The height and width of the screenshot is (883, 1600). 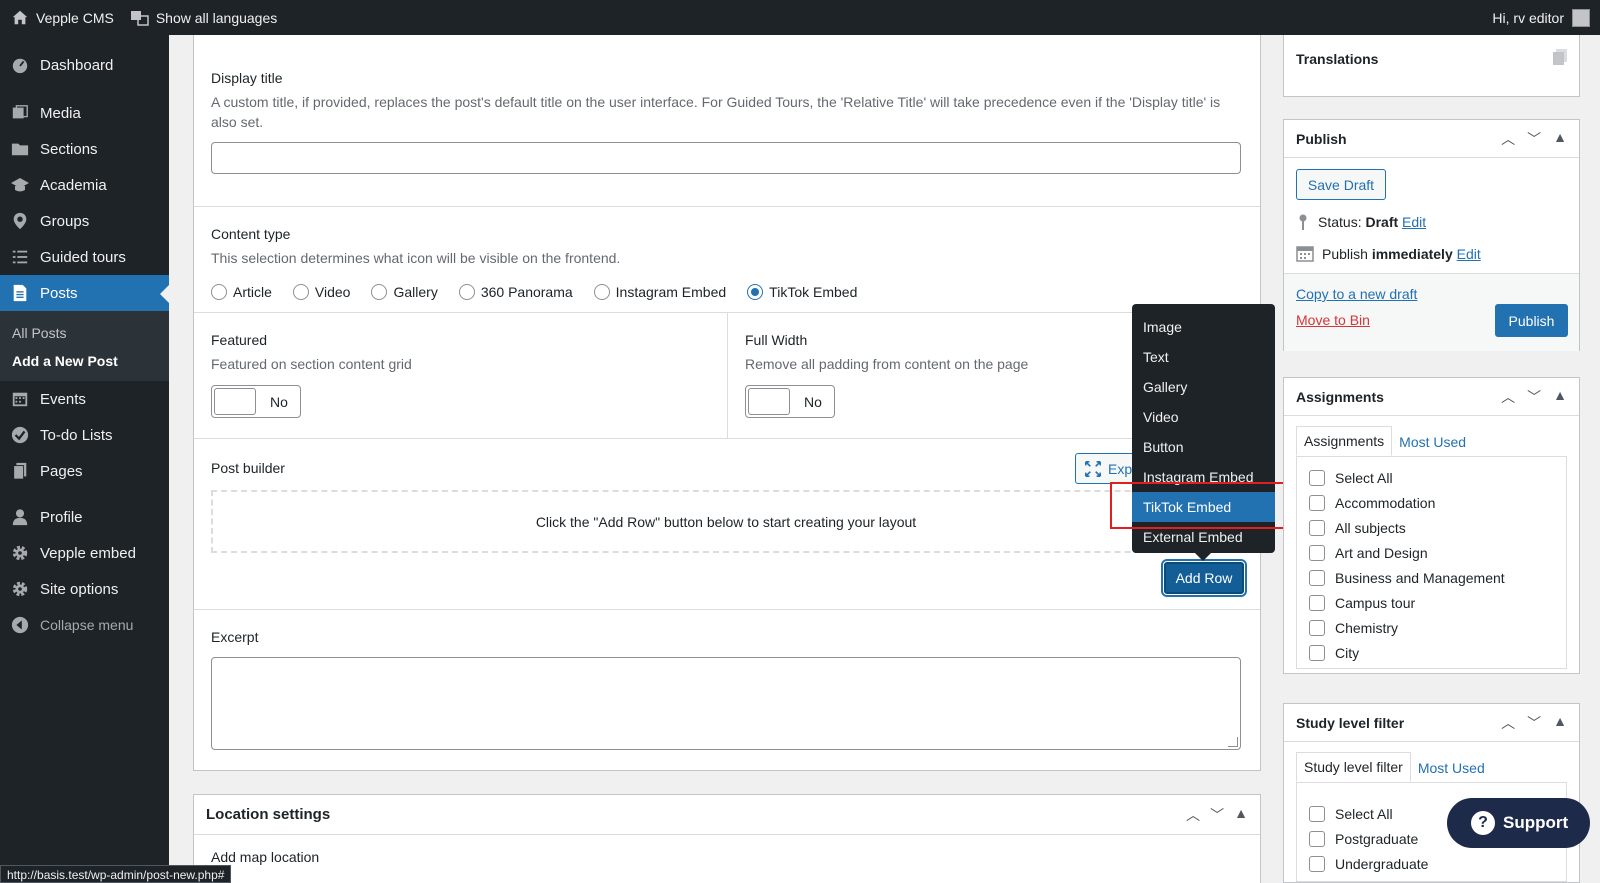 I want to click on add-row-button: Add Row, so click(x=1204, y=578).